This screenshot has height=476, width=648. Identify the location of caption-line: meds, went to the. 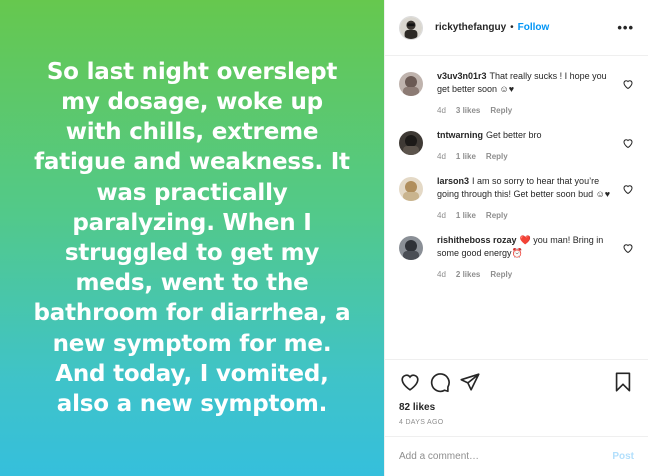
(192, 283).